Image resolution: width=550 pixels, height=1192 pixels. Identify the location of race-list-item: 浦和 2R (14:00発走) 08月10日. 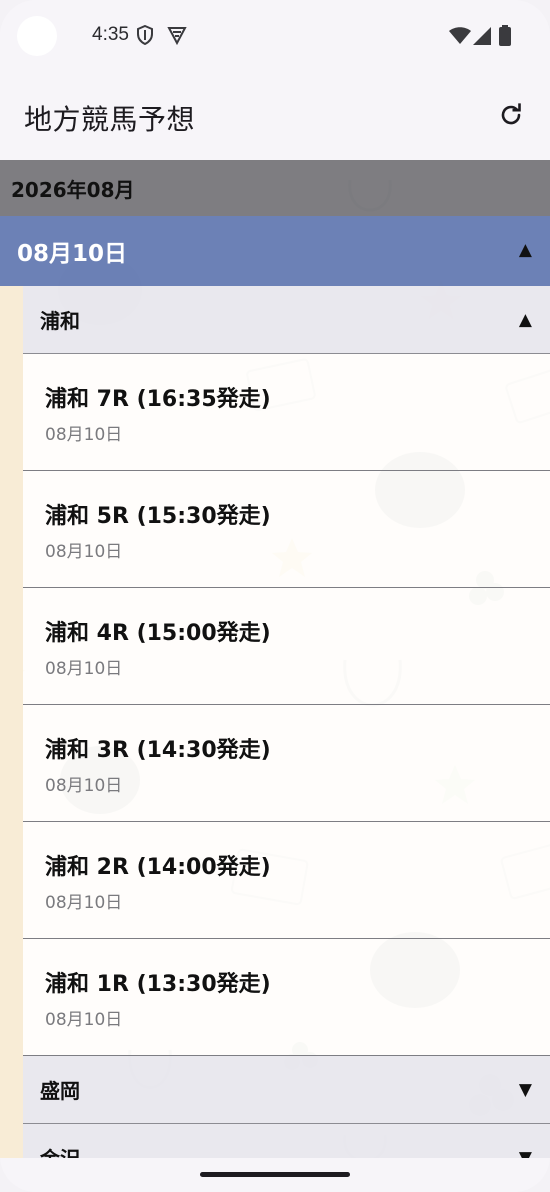
(286, 880).